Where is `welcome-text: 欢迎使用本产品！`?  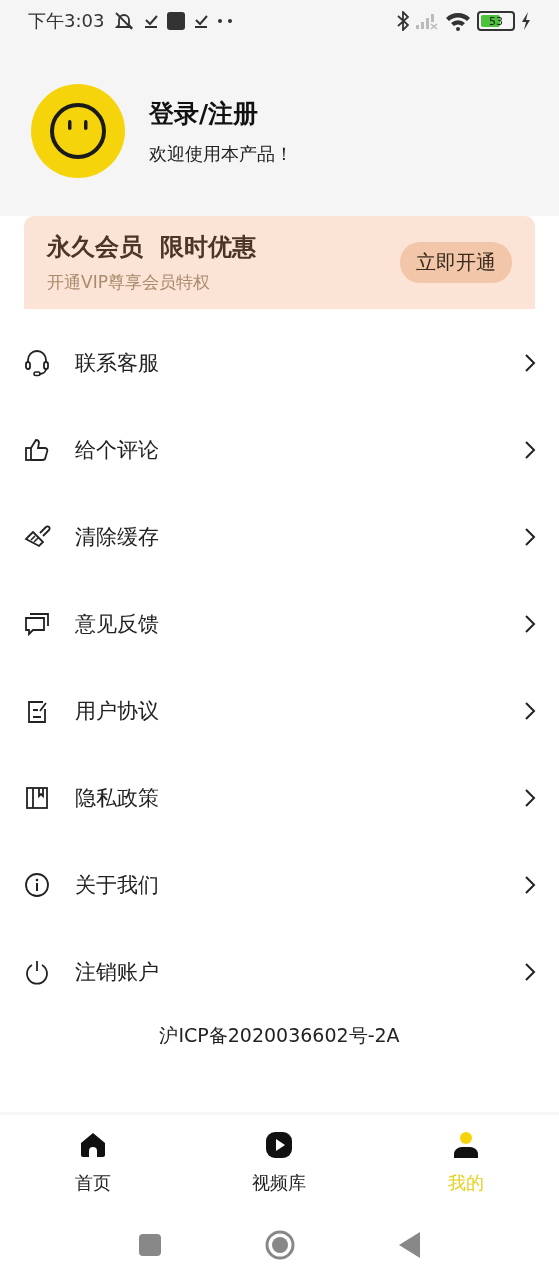
welcome-text: 欢迎使用本产品！ is located at coordinates (221, 153).